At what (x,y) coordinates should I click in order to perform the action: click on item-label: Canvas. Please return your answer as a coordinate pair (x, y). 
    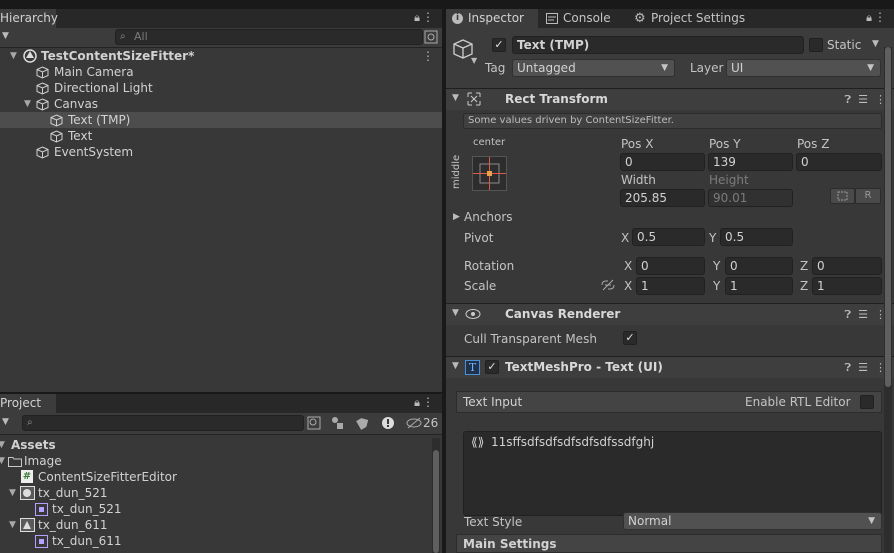
    Looking at the image, I should click on (76, 104).